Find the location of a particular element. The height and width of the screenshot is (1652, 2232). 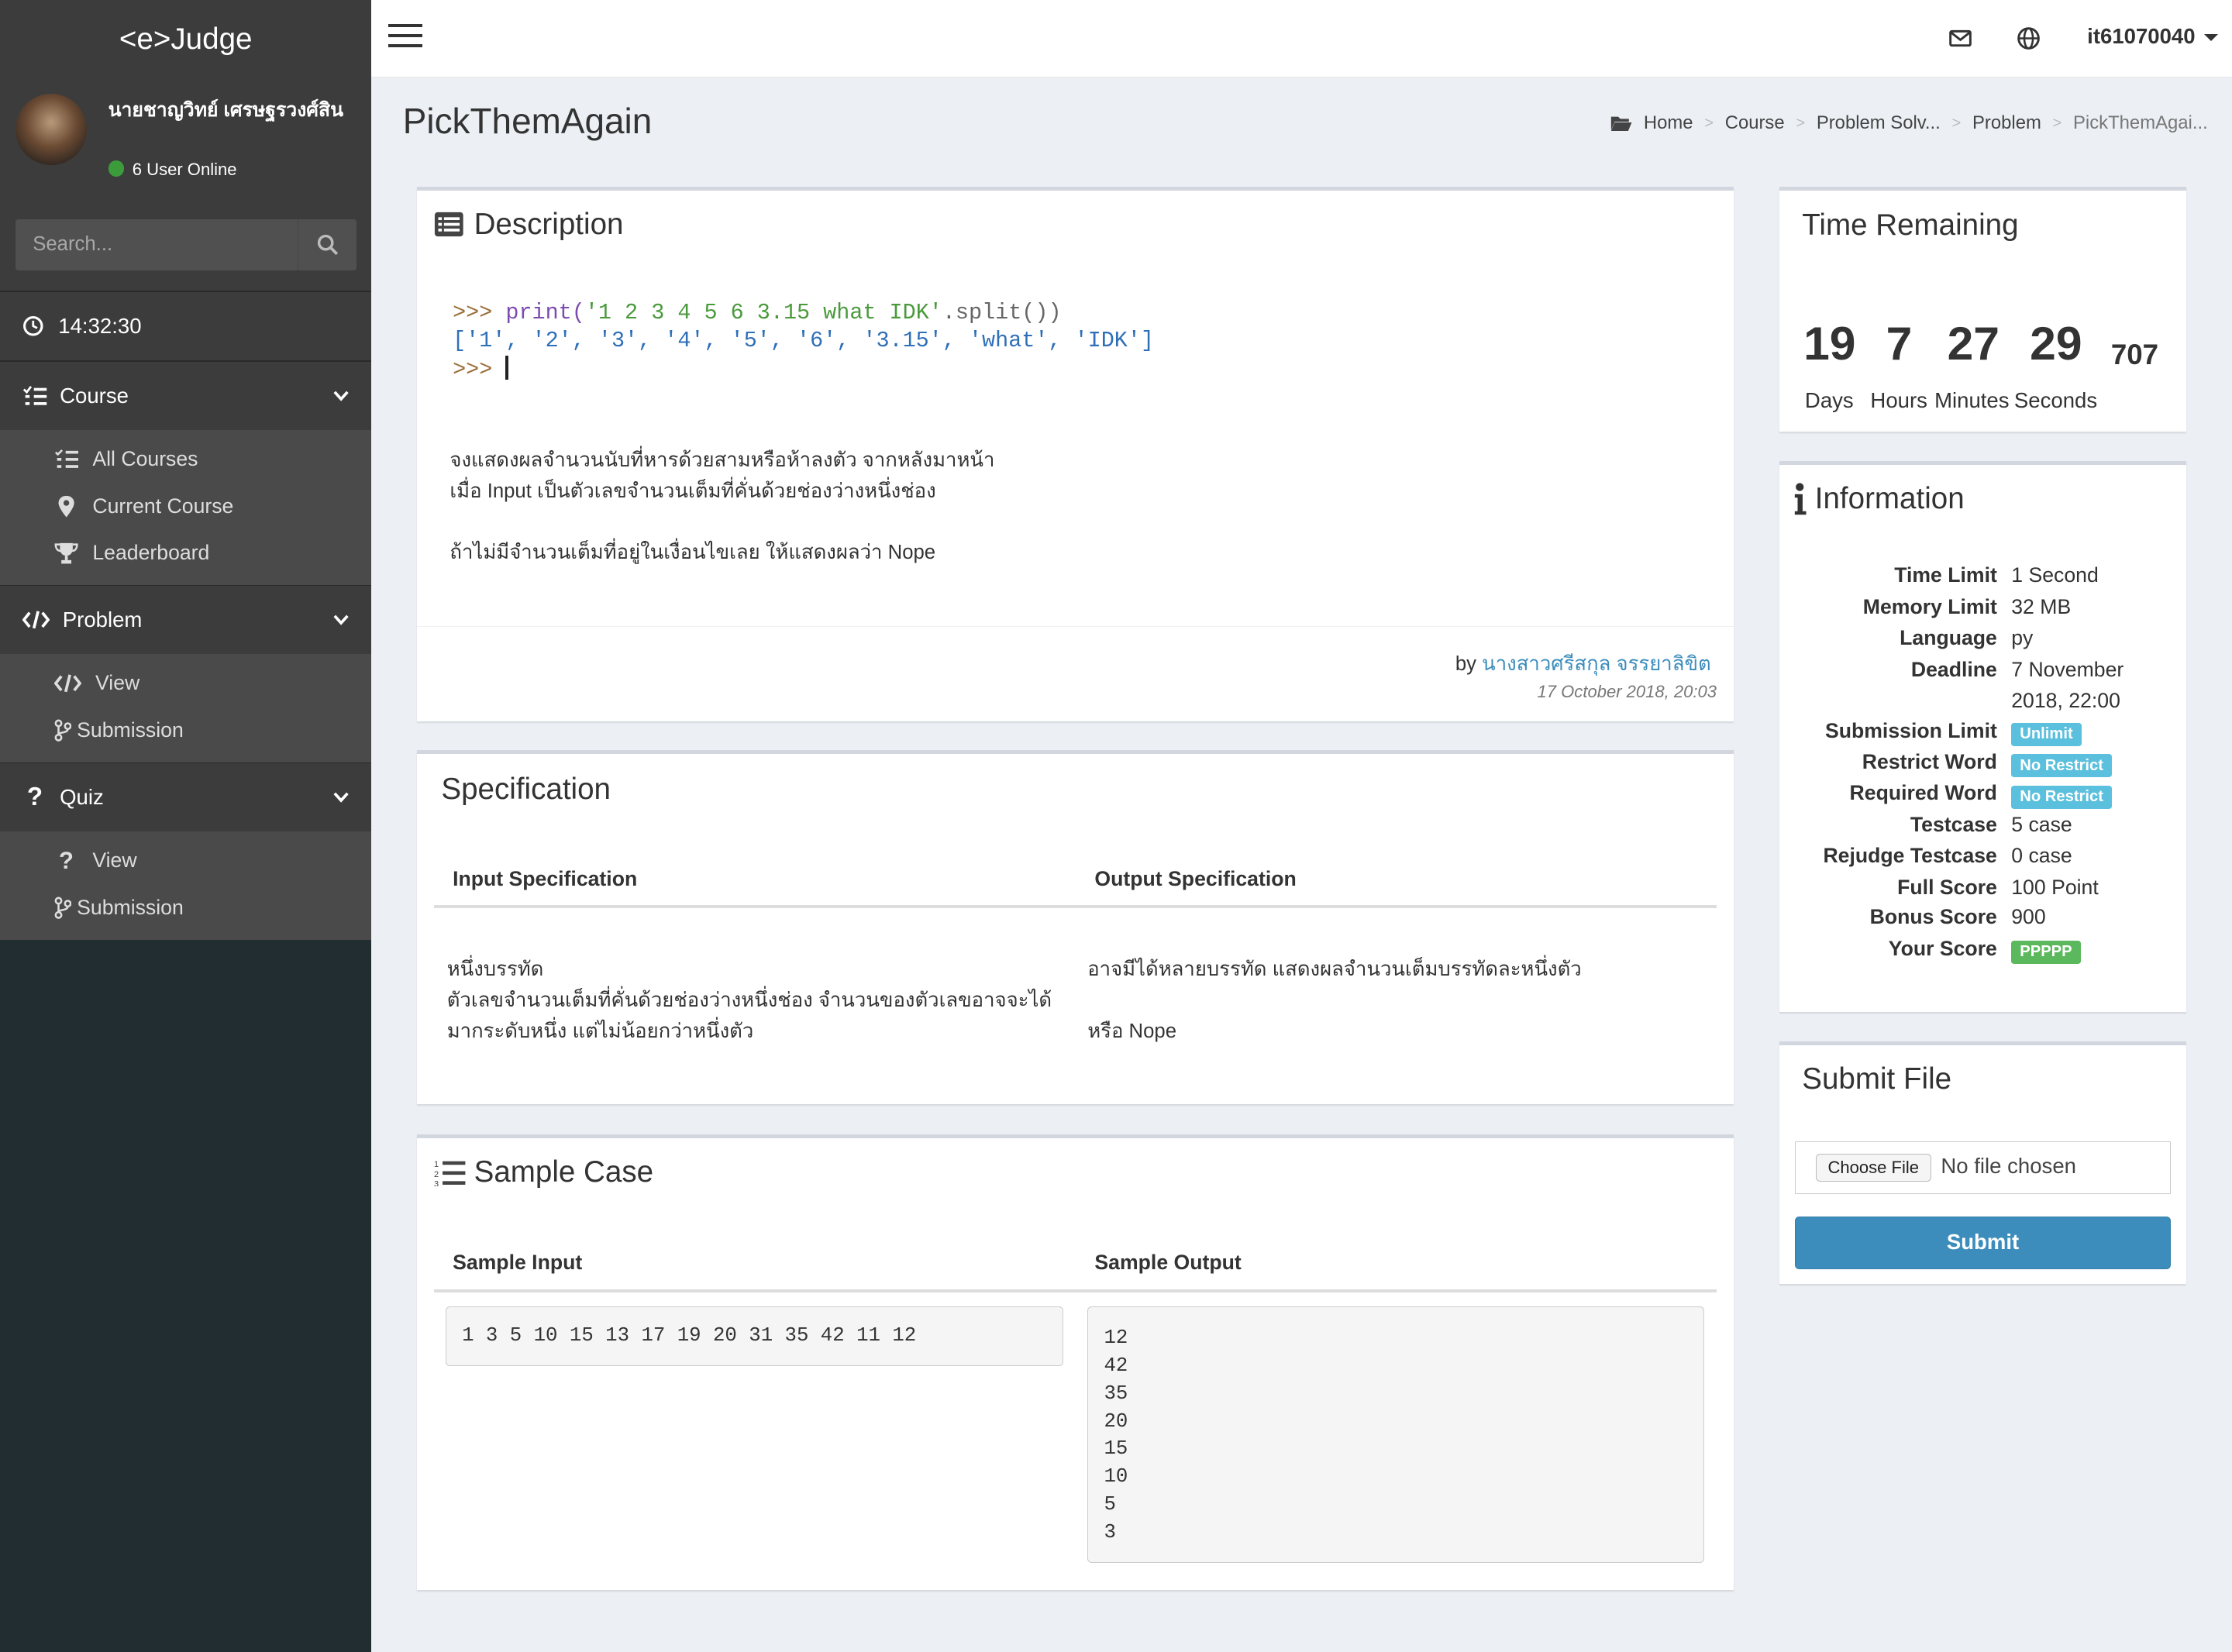

sample-output-line: 42 is located at coordinates (1116, 1365).